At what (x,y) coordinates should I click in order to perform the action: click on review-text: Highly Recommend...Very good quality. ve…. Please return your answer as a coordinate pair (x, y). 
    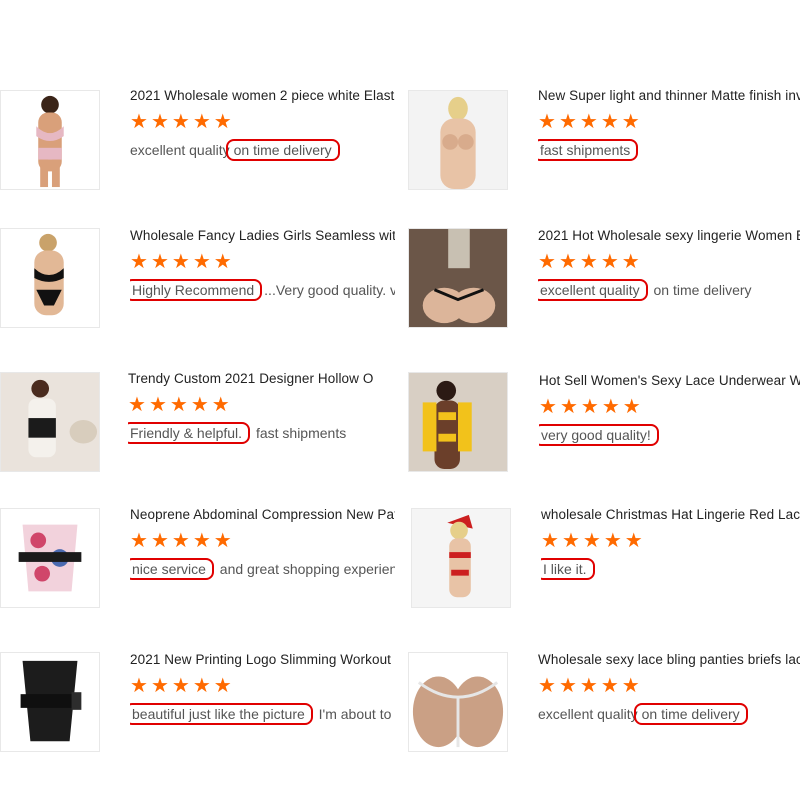
    Looking at the image, I should click on (262, 290).